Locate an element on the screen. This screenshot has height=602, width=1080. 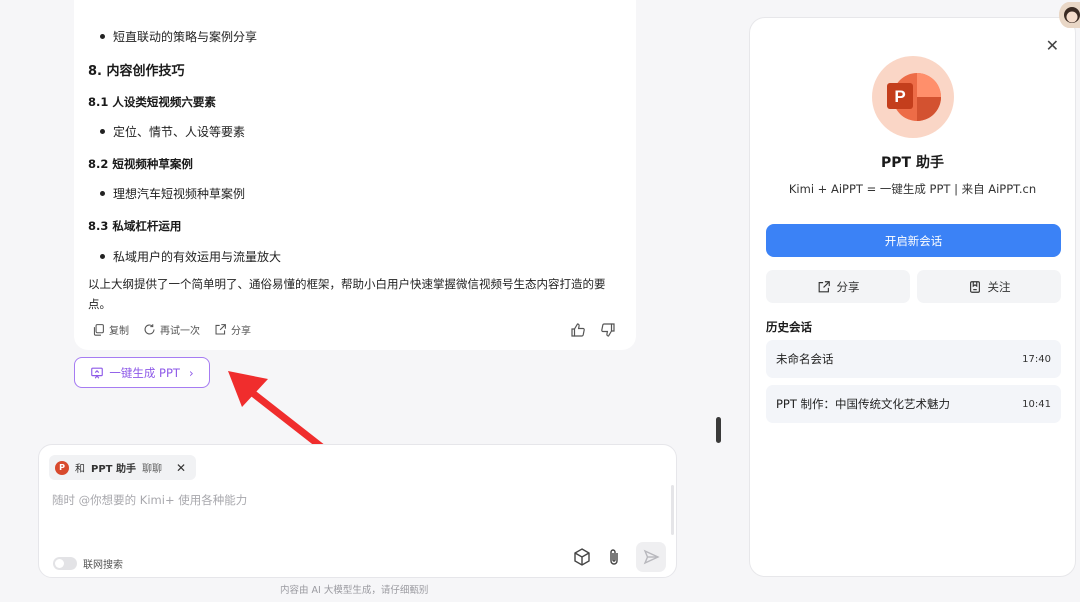
bookmark-icon is located at coordinates (974, 286).